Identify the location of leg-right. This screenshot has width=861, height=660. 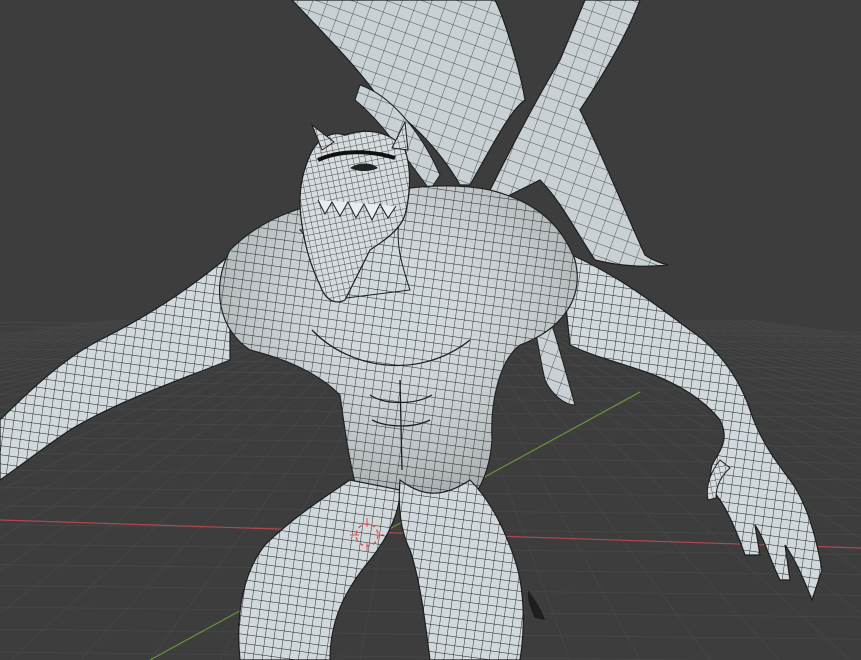
(461, 569).